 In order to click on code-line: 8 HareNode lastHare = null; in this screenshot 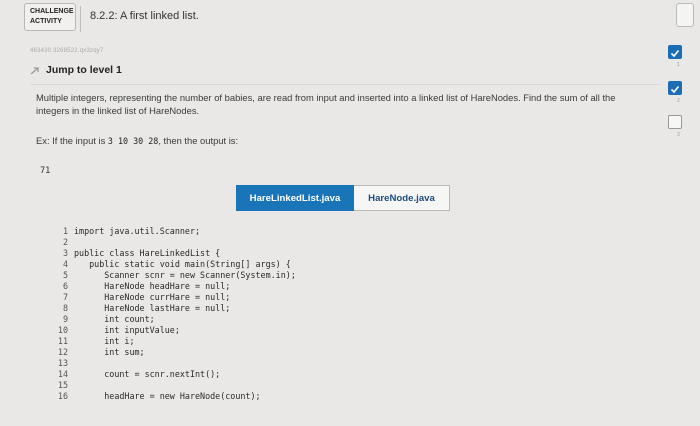, I will do `click(146, 308)`.